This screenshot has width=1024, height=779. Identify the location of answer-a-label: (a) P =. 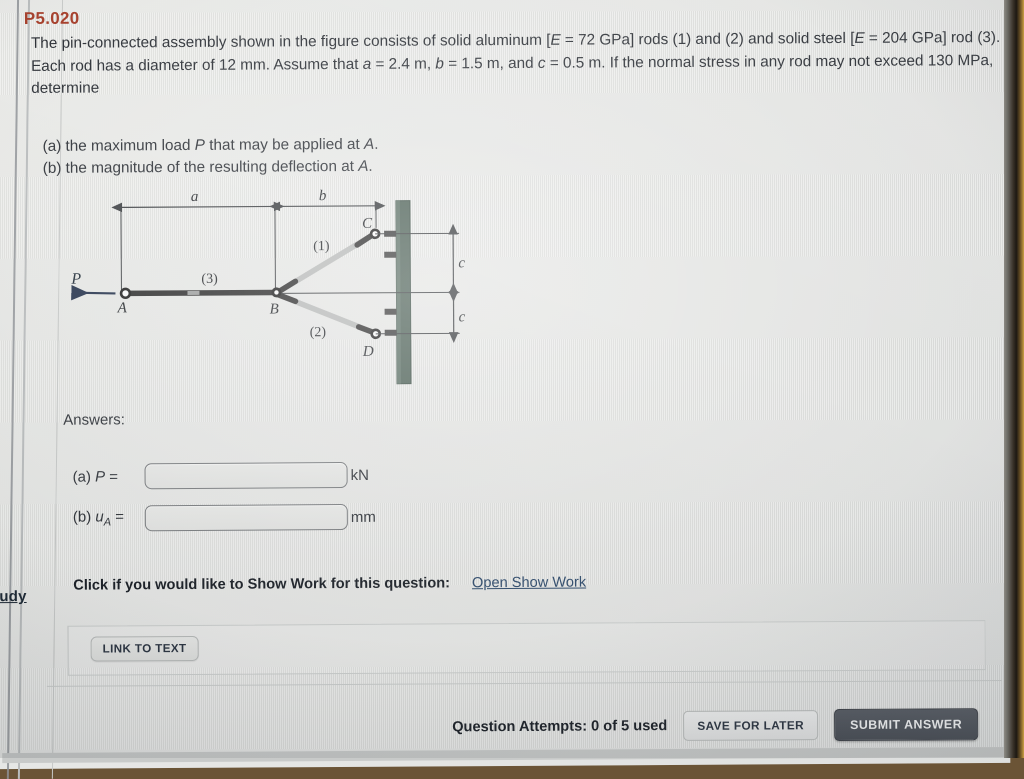
(109, 476).